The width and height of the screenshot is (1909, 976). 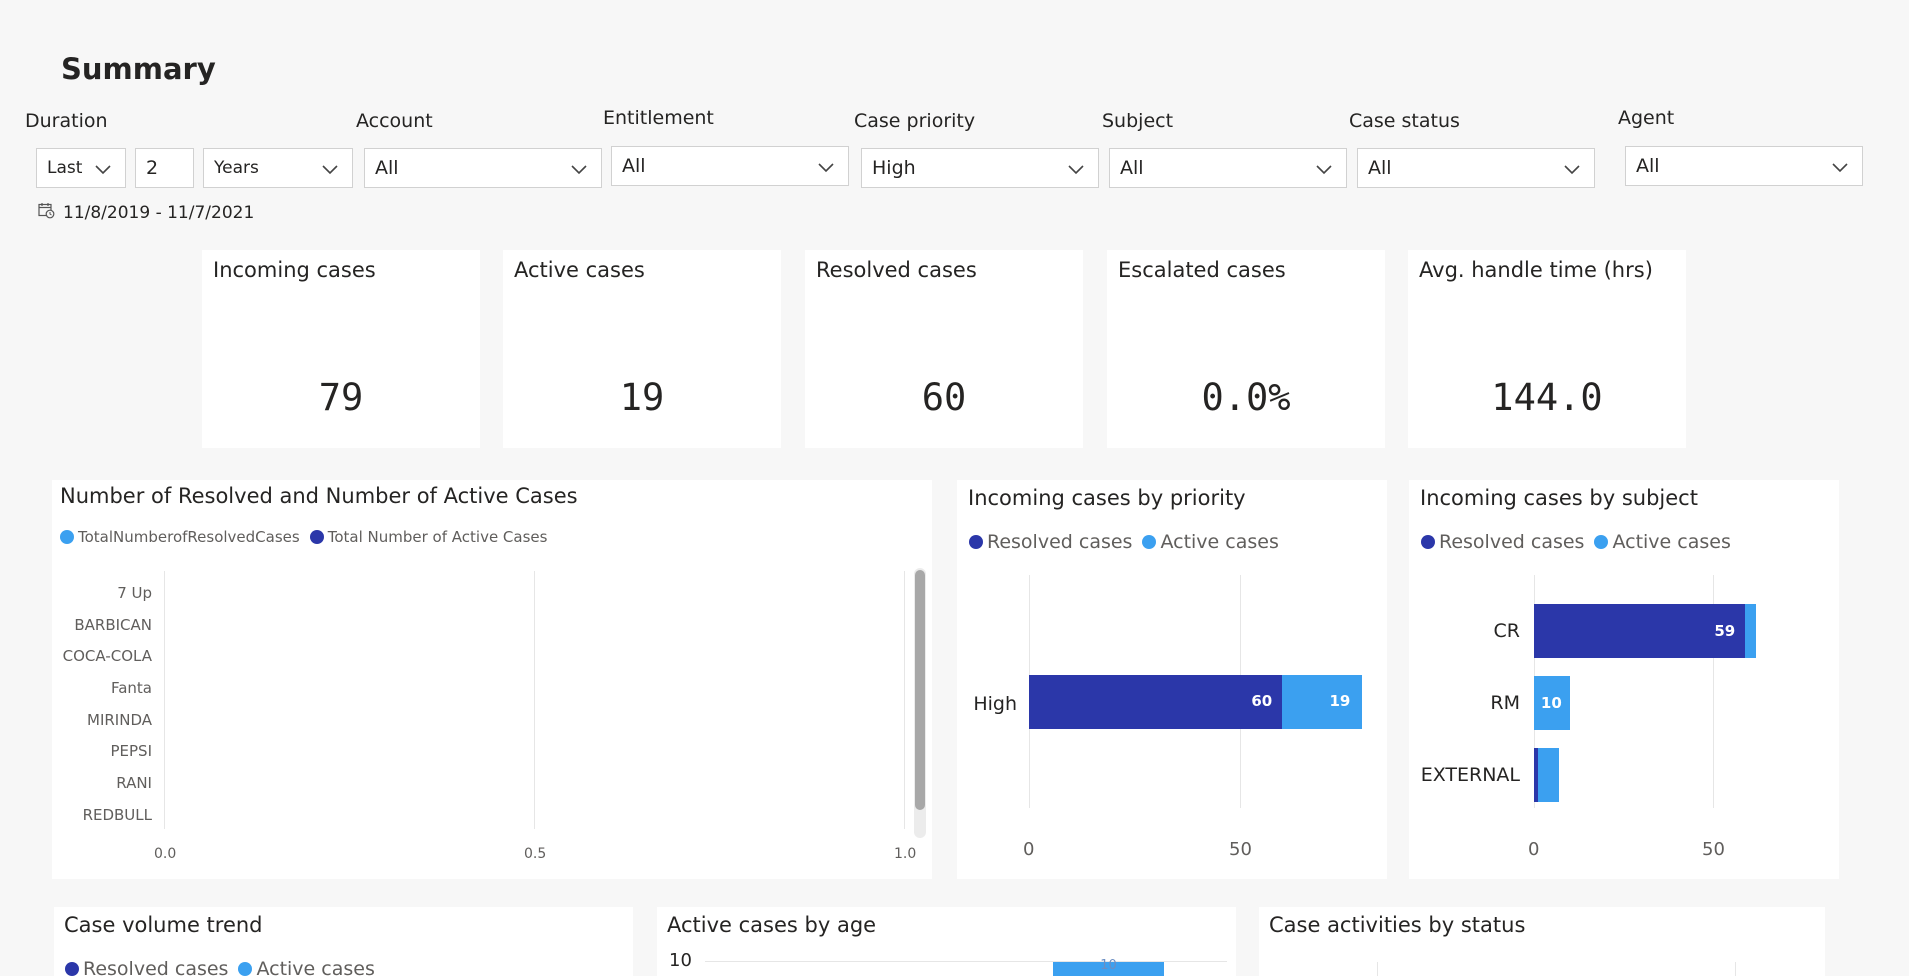 I want to click on legend-item: TotalNumberofResolvedCases, so click(x=180, y=537).